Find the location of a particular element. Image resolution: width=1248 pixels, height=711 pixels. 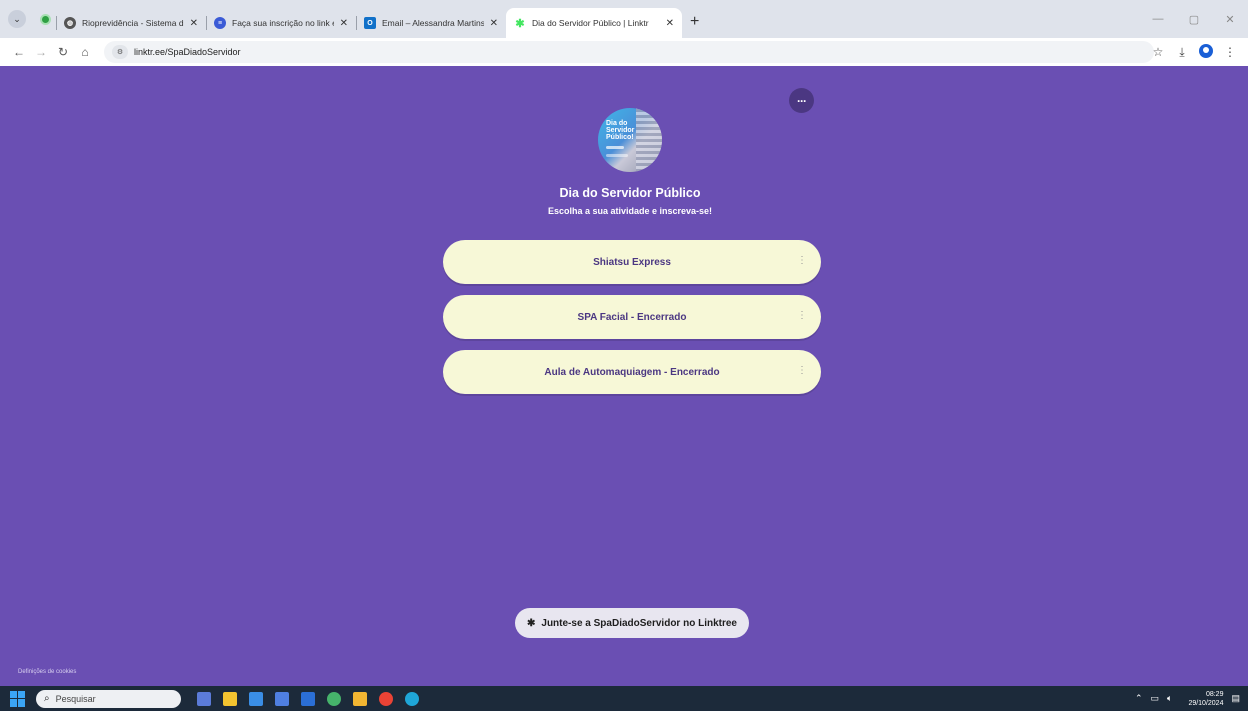

clock-date: 29/10/2024 is located at coordinates (1206, 703).